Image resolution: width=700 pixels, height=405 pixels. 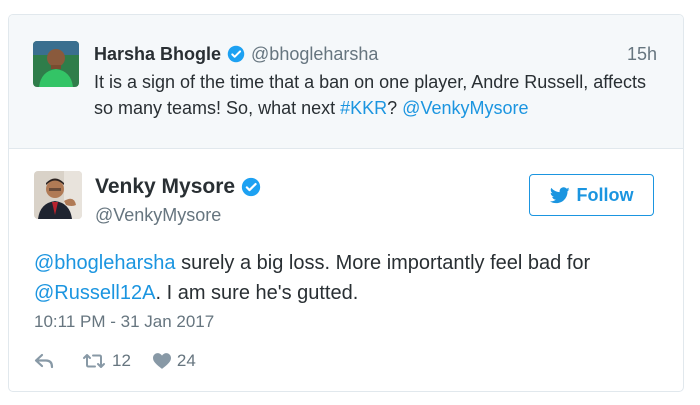 What do you see at coordinates (105, 263) in the screenshot?
I see `mention-link: @bhogleharsha` at bounding box center [105, 263].